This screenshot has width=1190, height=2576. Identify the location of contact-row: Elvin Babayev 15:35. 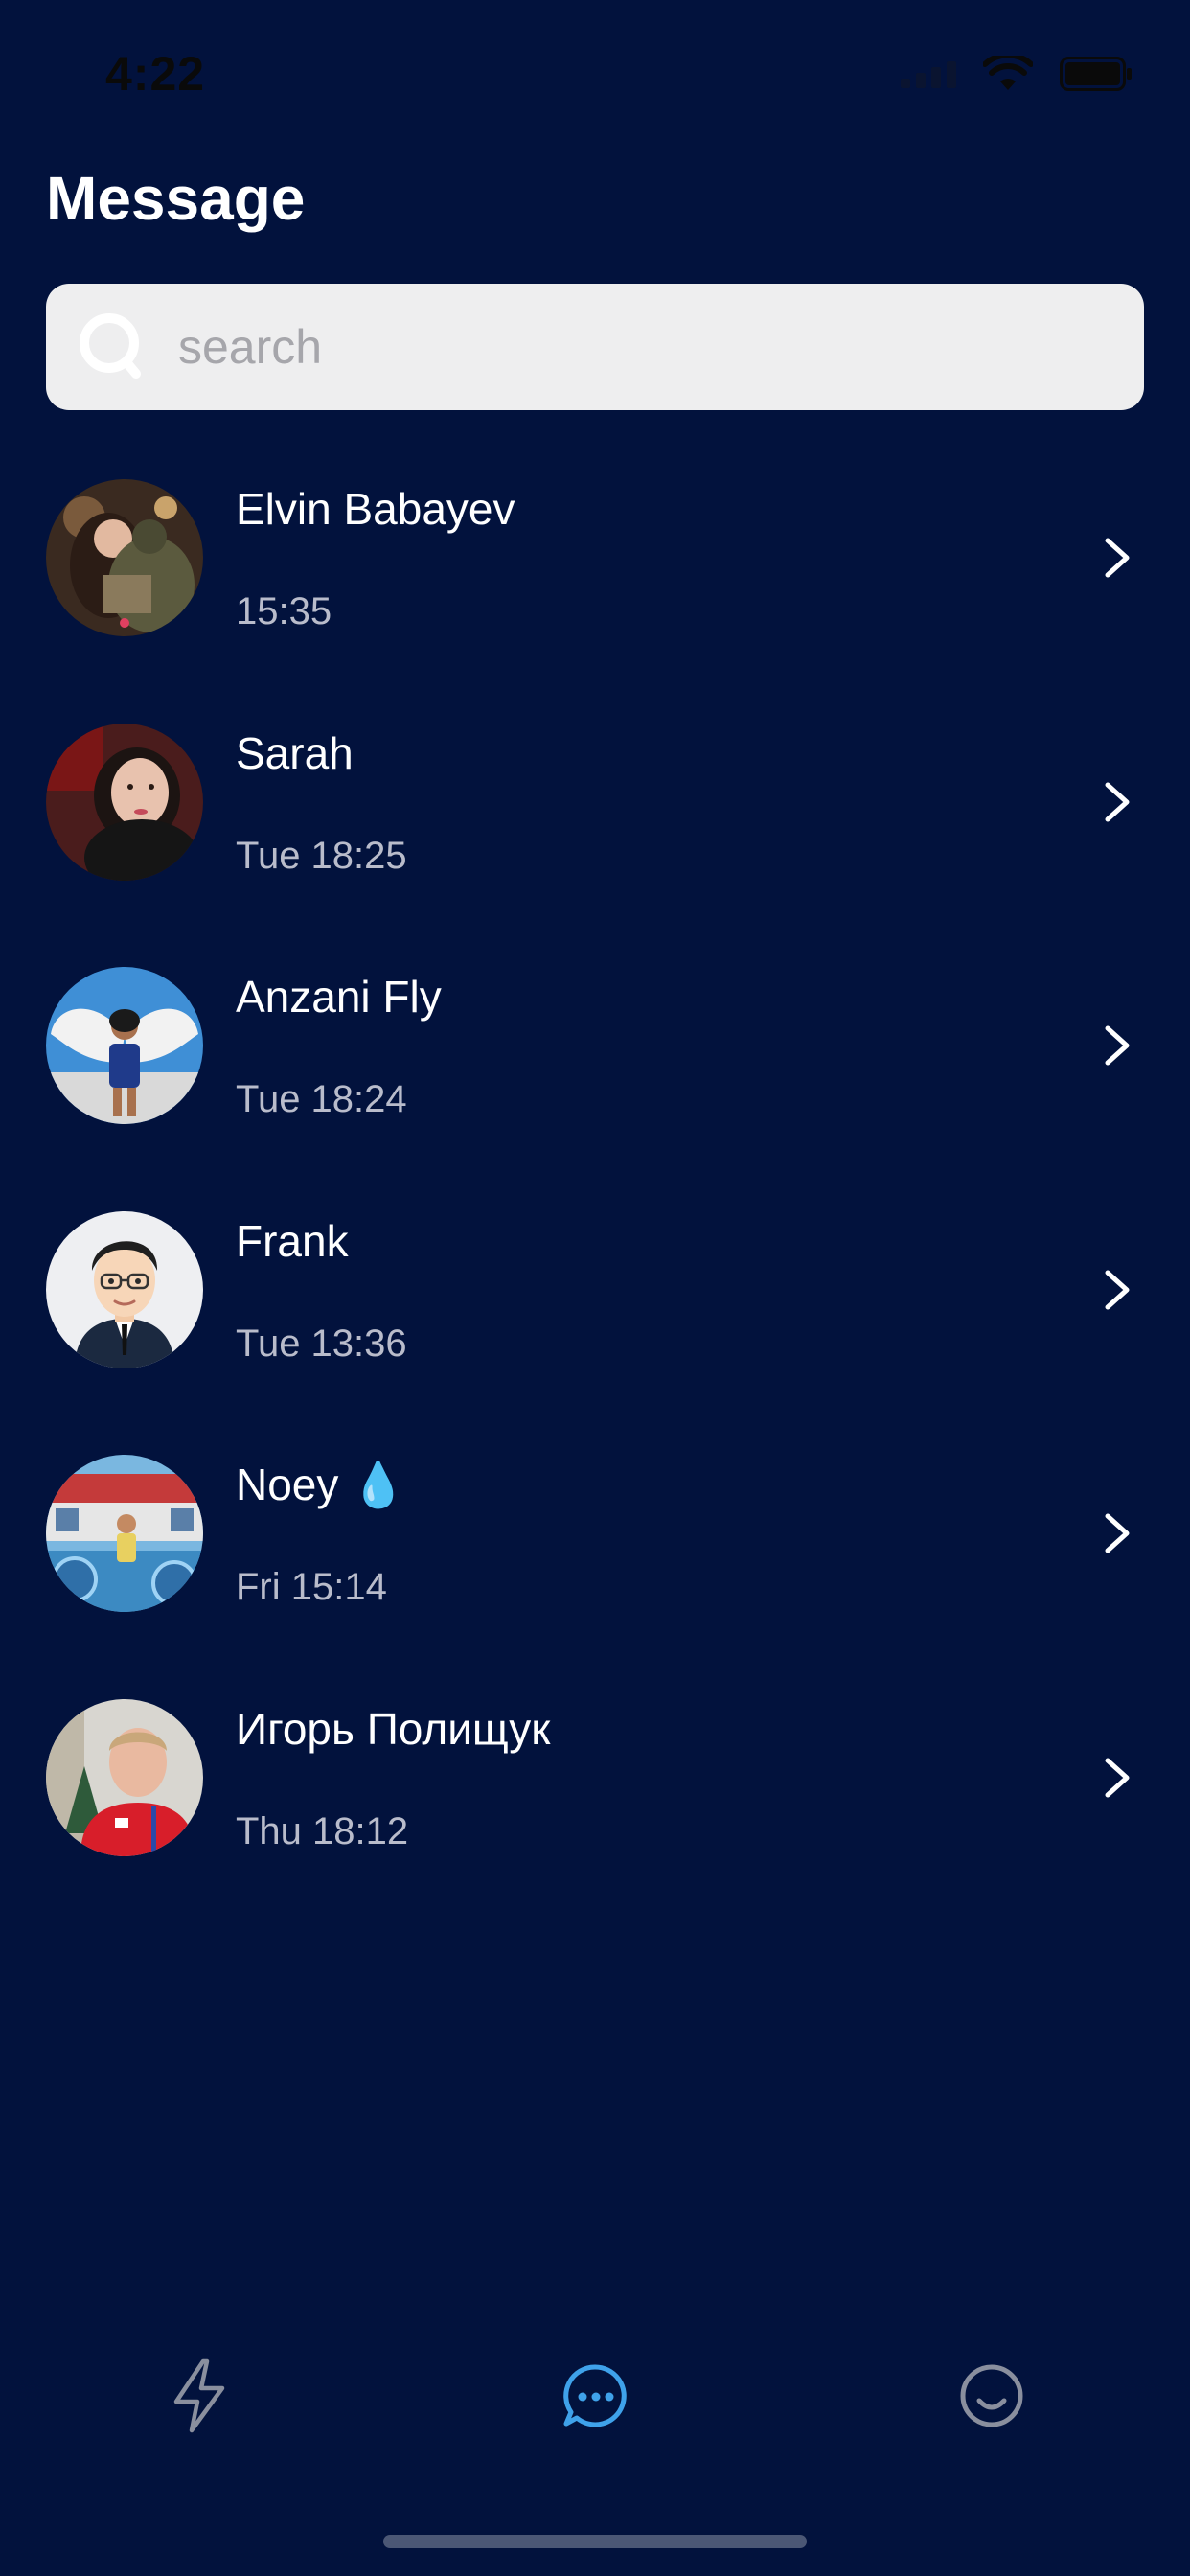
(595, 594).